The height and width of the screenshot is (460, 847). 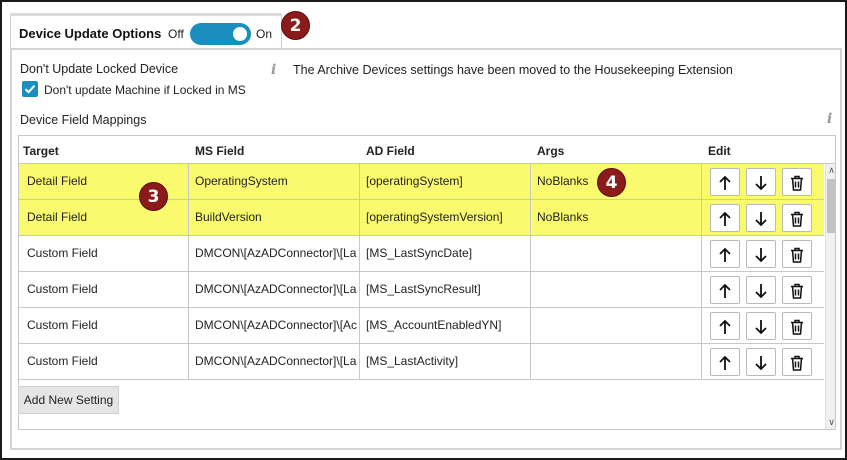 I want to click on cell-args: NoBlanks, so click(x=616, y=217).